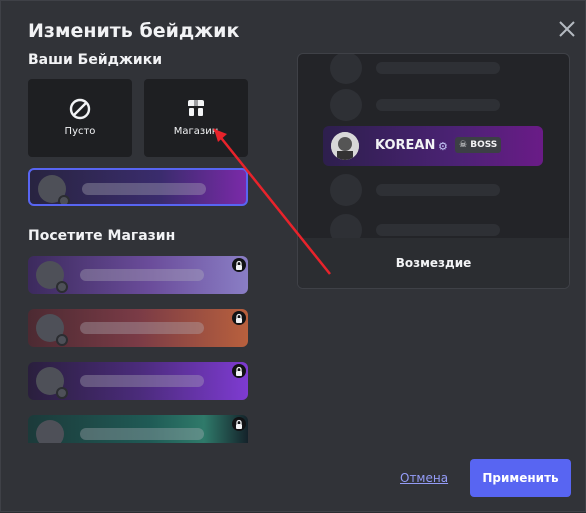 The width and height of the screenshot is (586, 513). Describe the element at coordinates (272, 201) in the screenshot. I see `annotation-arrow` at that location.